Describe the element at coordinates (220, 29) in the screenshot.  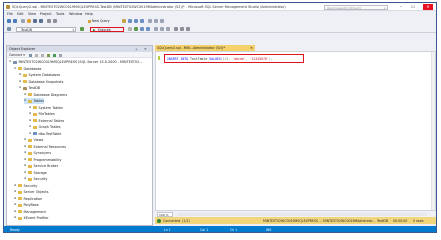
I see `sql-editor-toolbar: TestDB ▾ ▶ Execute` at that location.